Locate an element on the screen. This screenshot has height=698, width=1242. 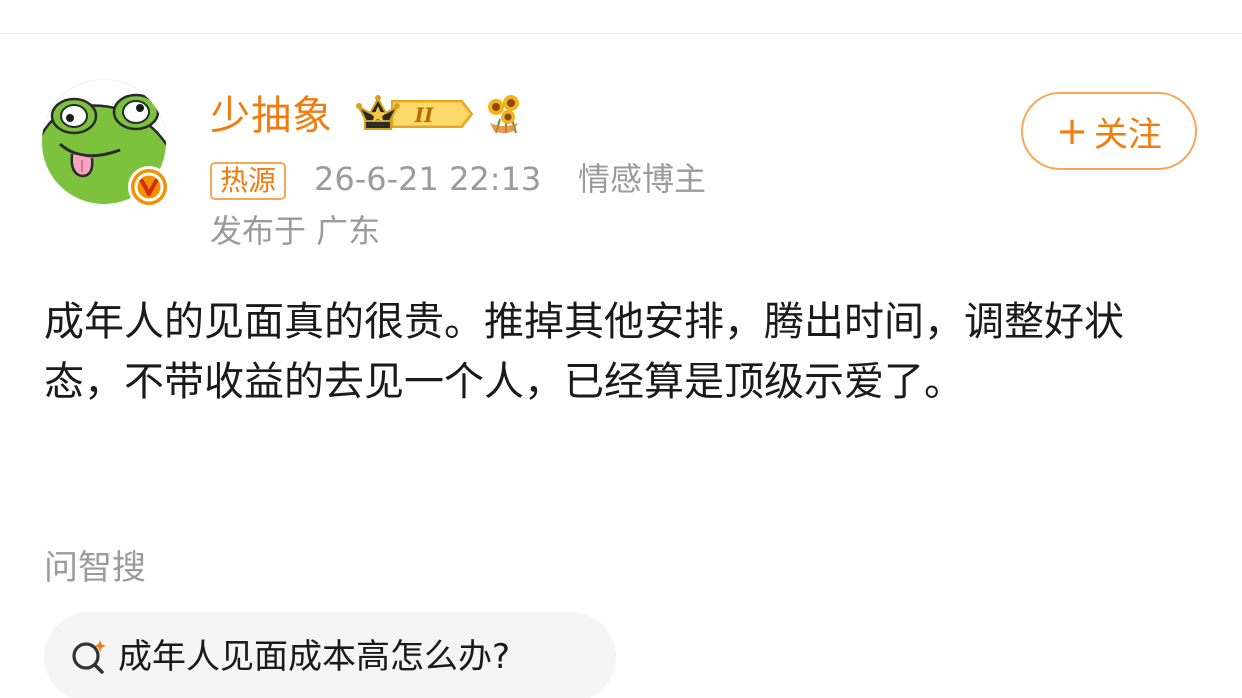
post-timestamp: 26-6-21 22:13 is located at coordinates (428, 179).